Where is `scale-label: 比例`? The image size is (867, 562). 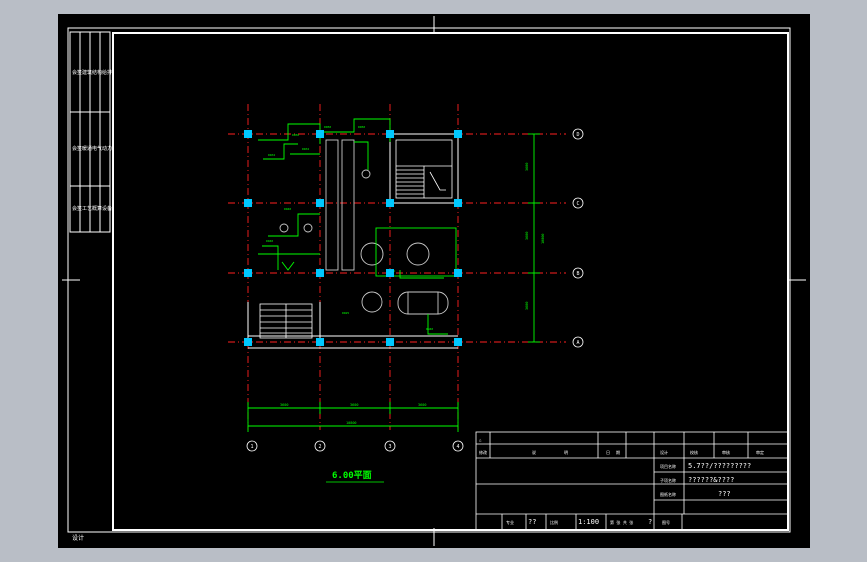 scale-label: 比例 is located at coordinates (554, 522).